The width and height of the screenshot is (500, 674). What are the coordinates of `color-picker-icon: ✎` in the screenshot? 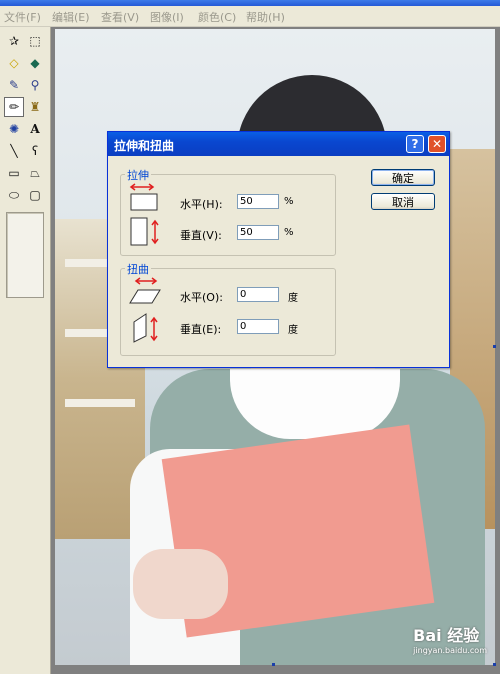 It's located at (14, 85).